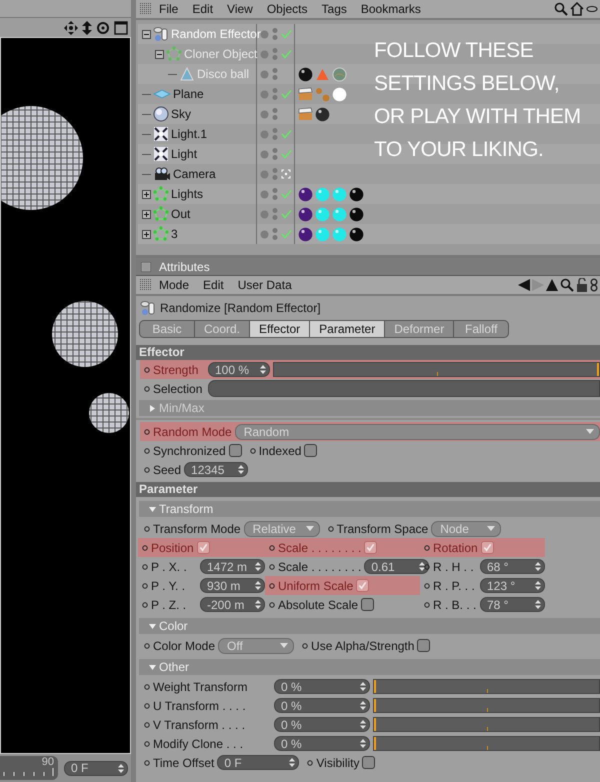 This screenshot has width=600, height=782. What do you see at coordinates (169, 9) in the screenshot?
I see `menu-item: File` at bounding box center [169, 9].